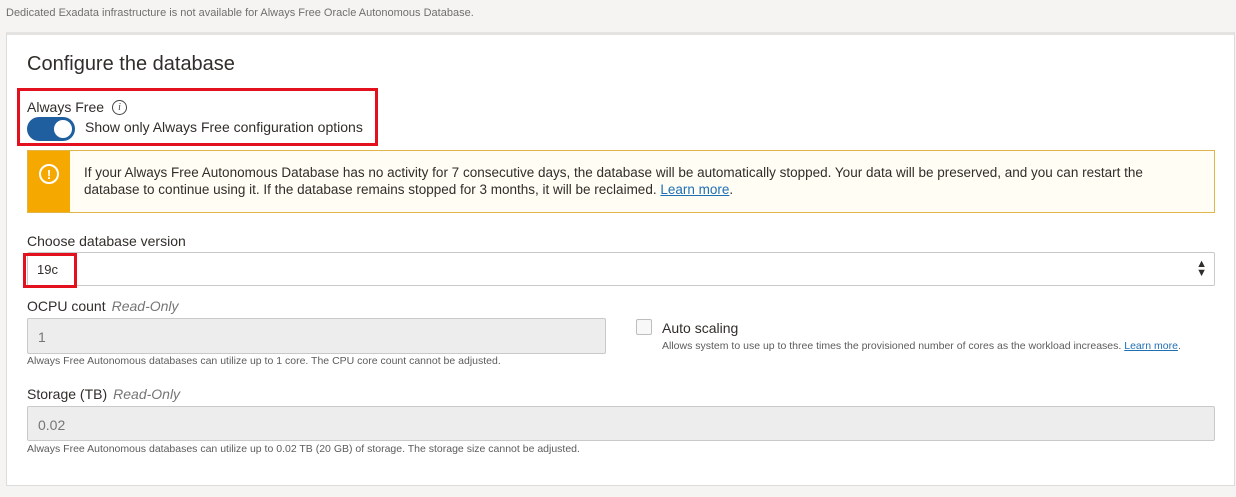 This screenshot has width=1236, height=497. I want to click on section-title: Configure the database, so click(131, 64).